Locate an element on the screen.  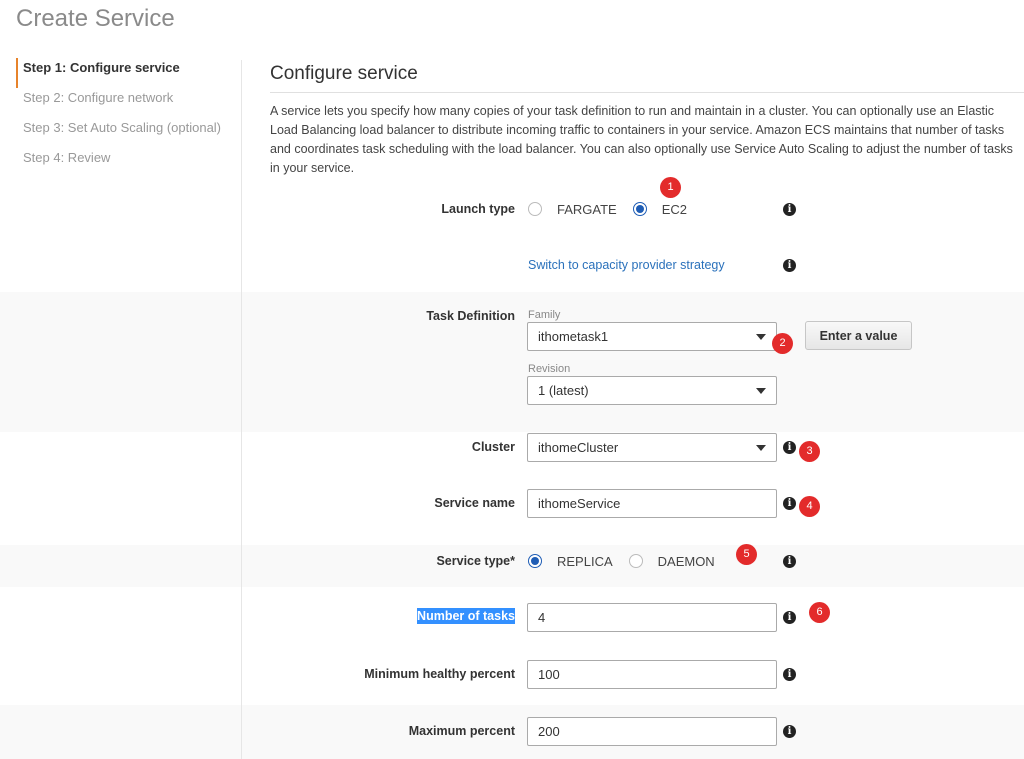
annotation-badge-4: 4 is located at coordinates (809, 506).